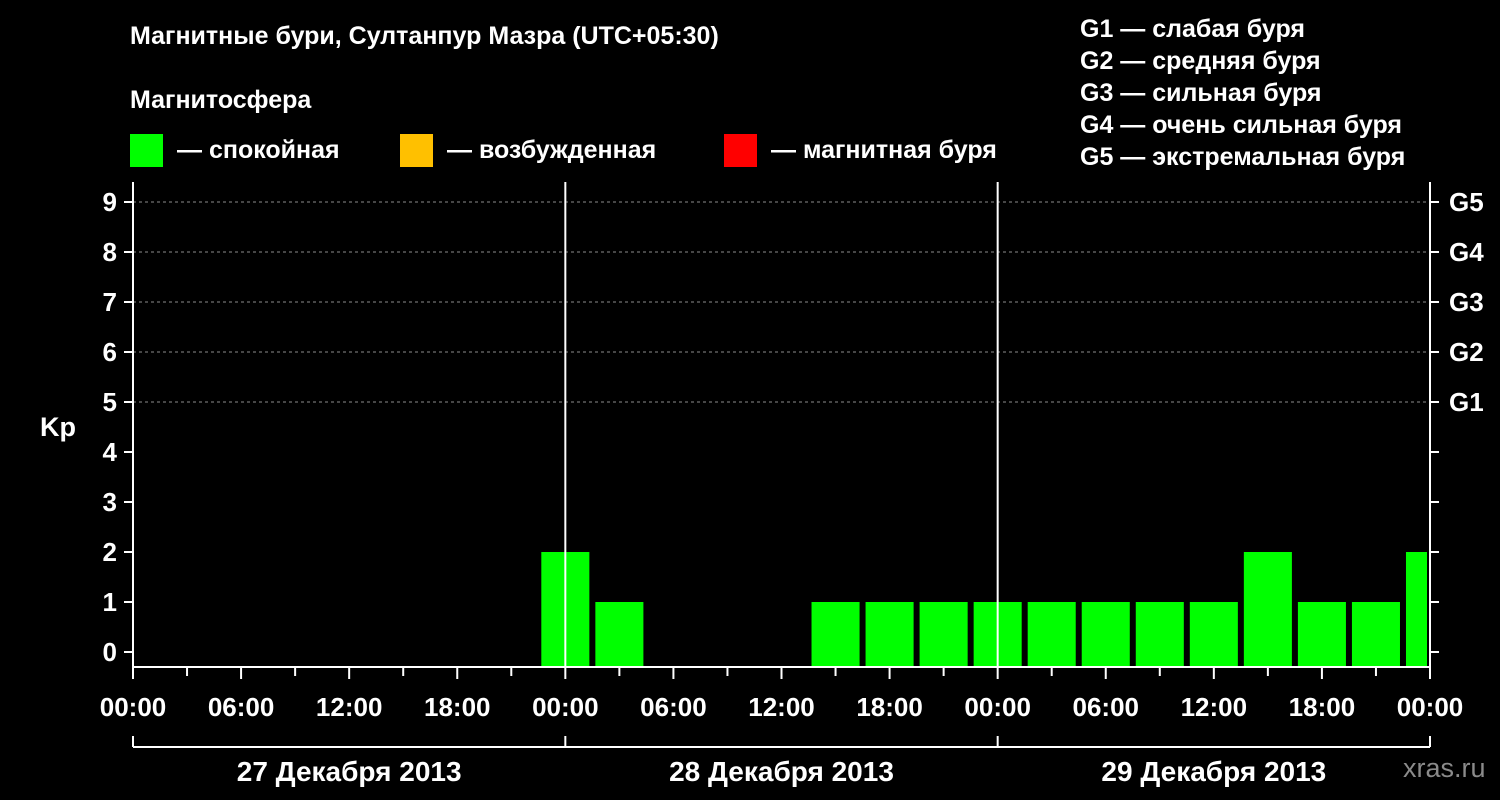 The height and width of the screenshot is (800, 1500). I want to click on day-label: 28 Декабря 2013, so click(781, 771).